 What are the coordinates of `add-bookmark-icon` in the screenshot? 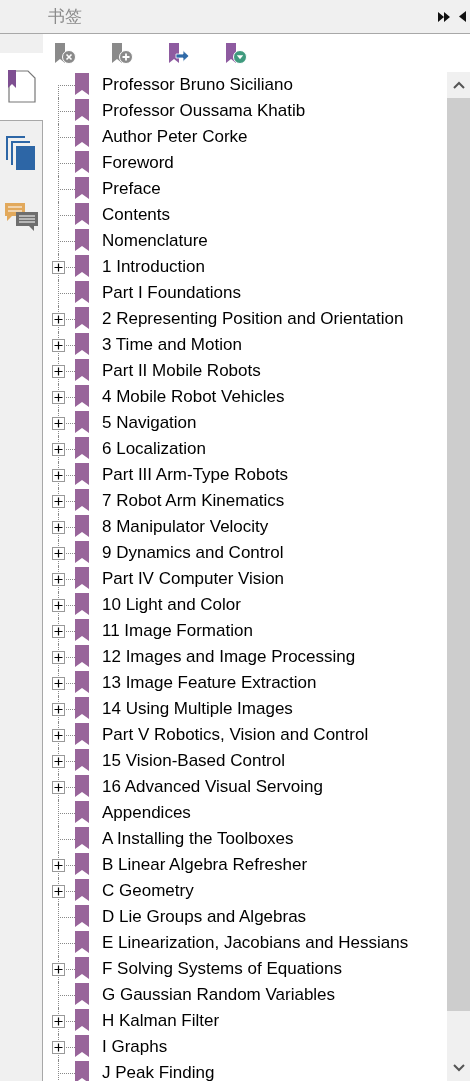 It's located at (123, 54).